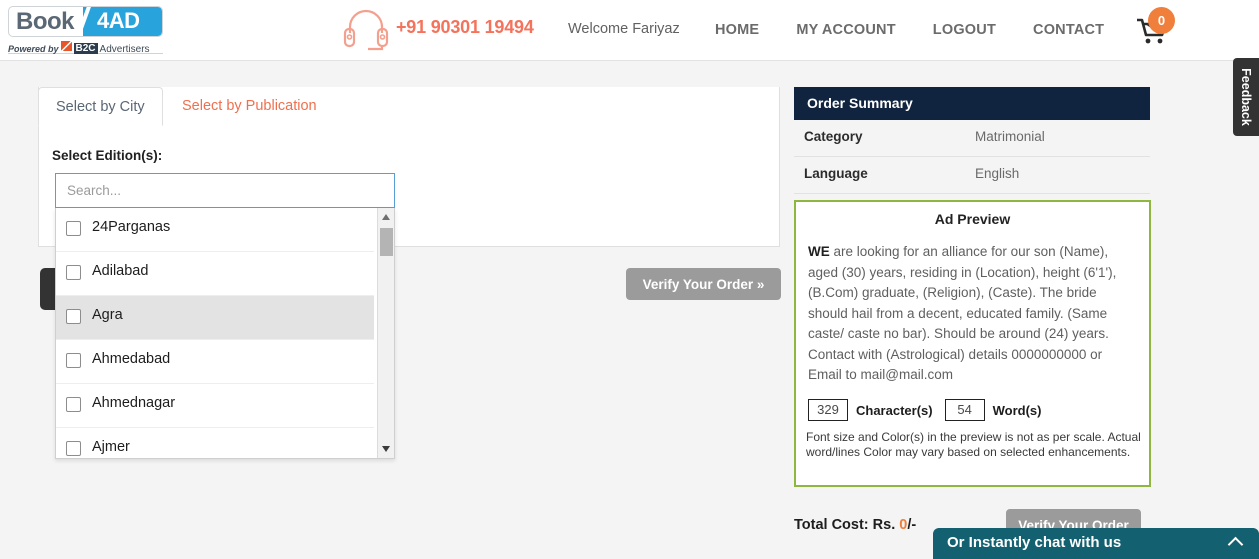  Describe the element at coordinates (215, 230) in the screenshot. I see `list-item: 24Parganas` at that location.